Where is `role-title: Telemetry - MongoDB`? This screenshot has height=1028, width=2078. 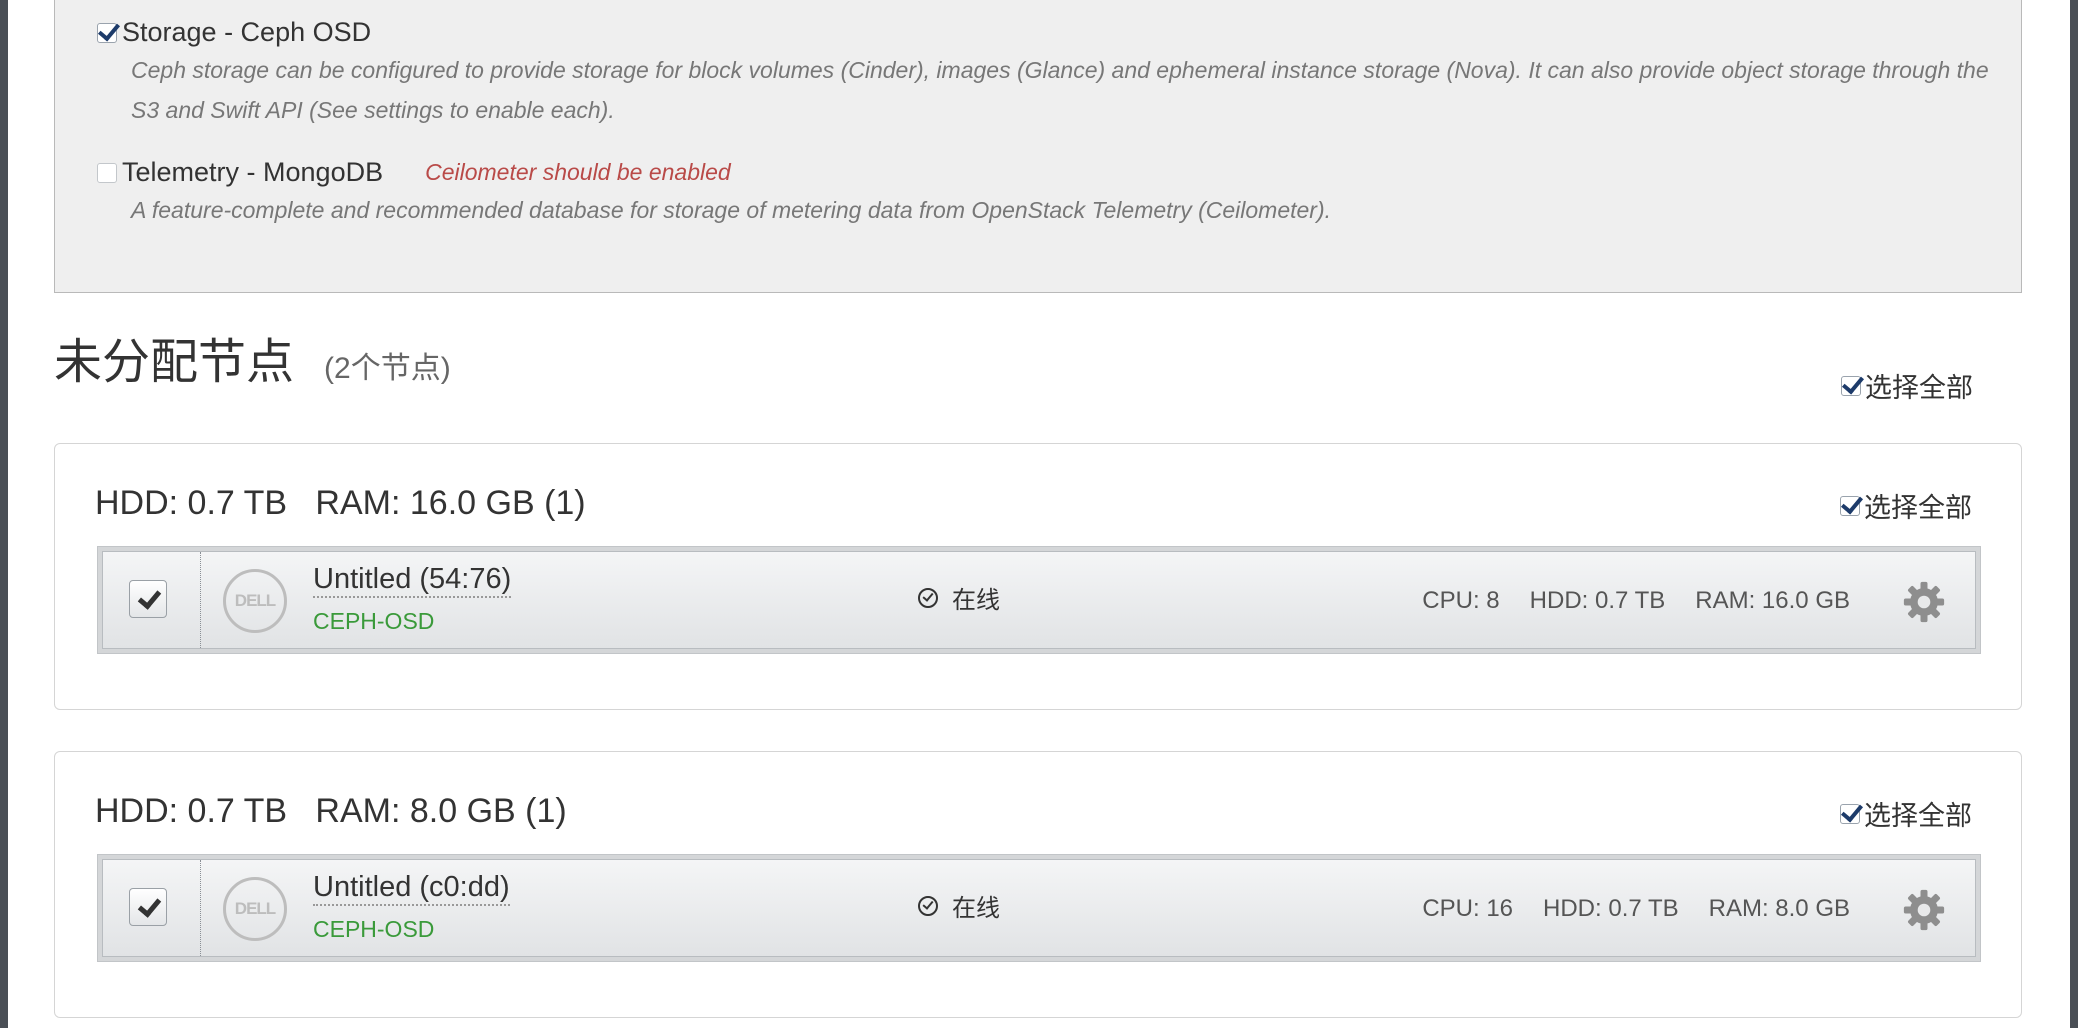 role-title: Telemetry - MongoDB is located at coordinates (252, 172).